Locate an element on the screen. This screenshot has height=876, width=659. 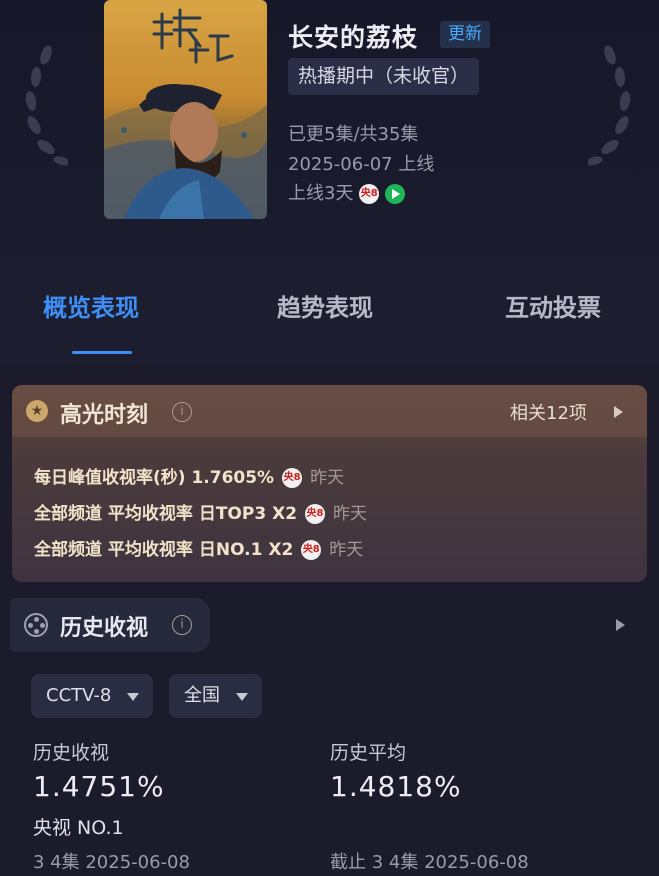
video-platform-icon is located at coordinates (394, 194).